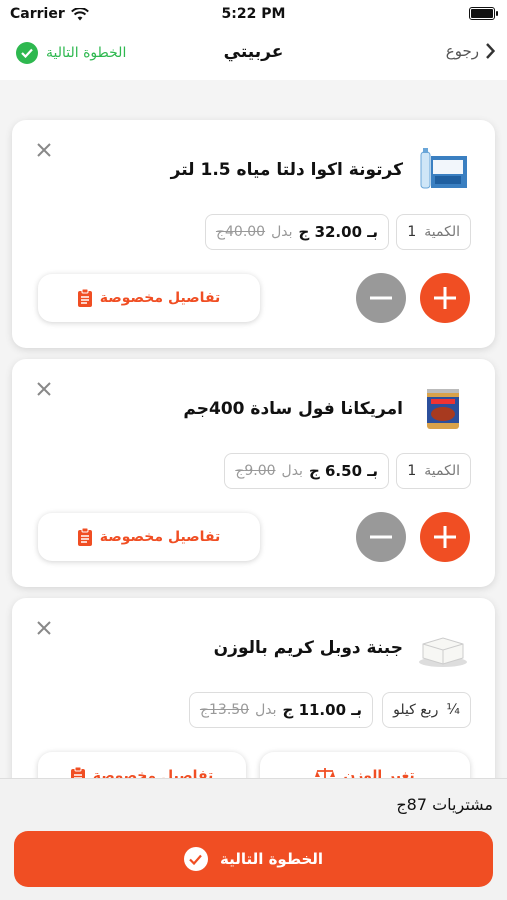  What do you see at coordinates (365, 765) in the screenshot?
I see `change-weight-button: تغير الوزن` at bounding box center [365, 765].